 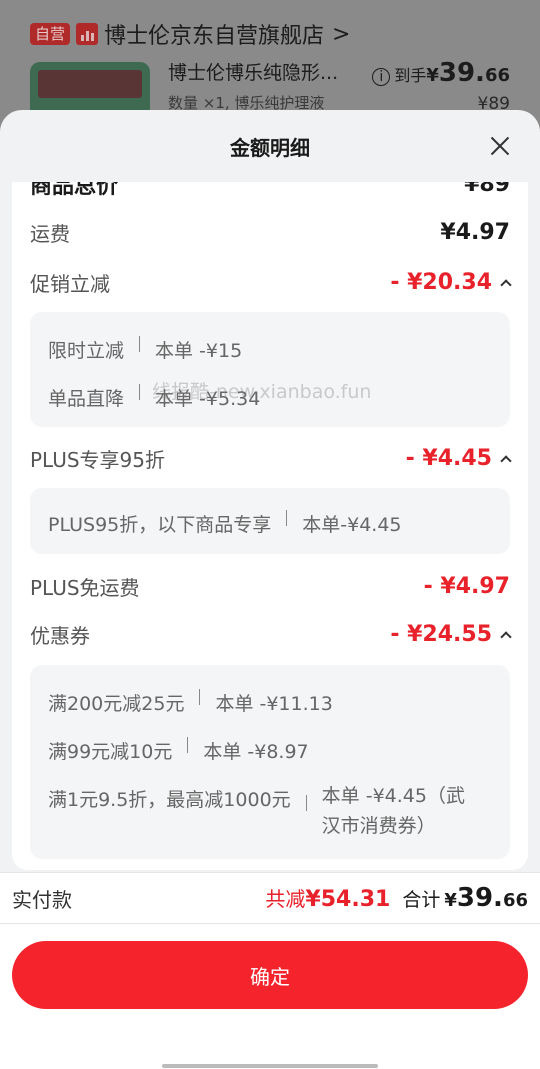 What do you see at coordinates (479, 898) in the screenshot?
I see `total-integer: 39.` at bounding box center [479, 898].